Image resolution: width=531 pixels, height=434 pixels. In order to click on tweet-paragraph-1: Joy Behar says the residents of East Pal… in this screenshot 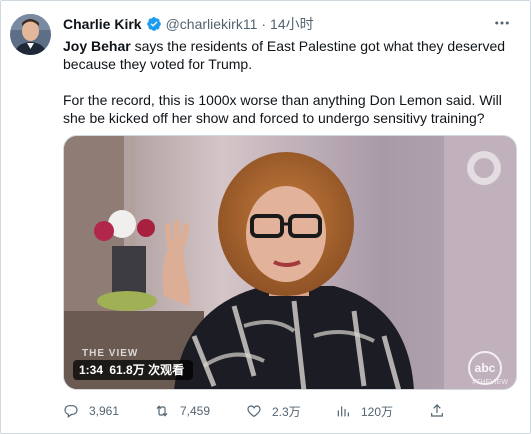, I will do `click(288, 55)`.